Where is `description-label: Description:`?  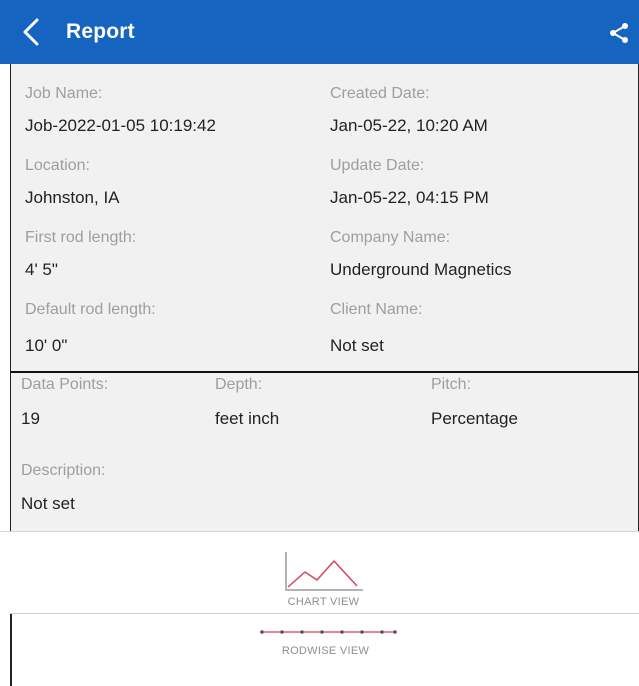 description-label: Description: is located at coordinates (63, 470).